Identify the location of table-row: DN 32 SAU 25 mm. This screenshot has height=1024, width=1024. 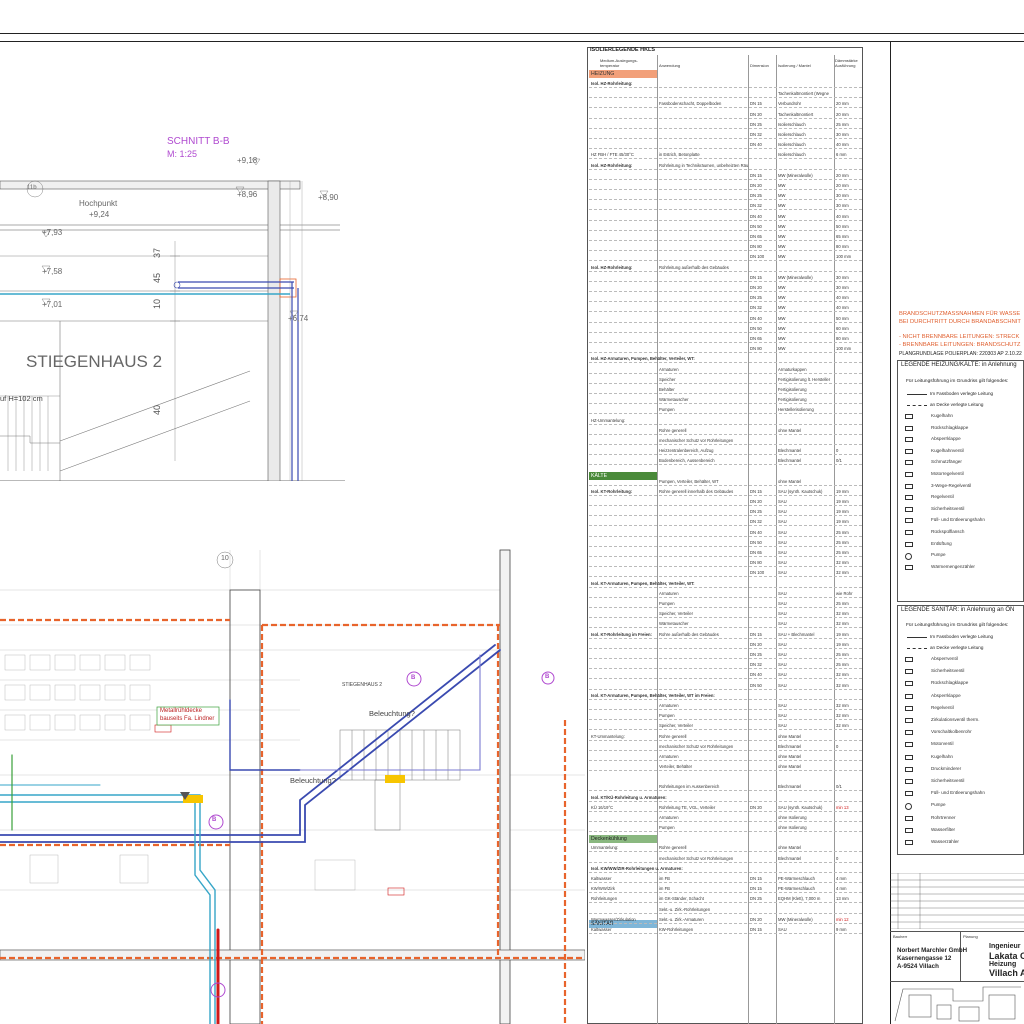
(725, 665).